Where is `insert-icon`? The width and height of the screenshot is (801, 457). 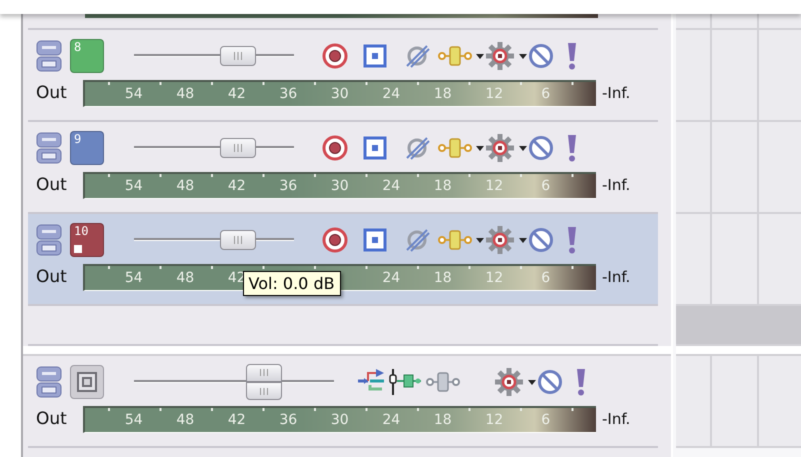 insert-icon is located at coordinates (405, 382).